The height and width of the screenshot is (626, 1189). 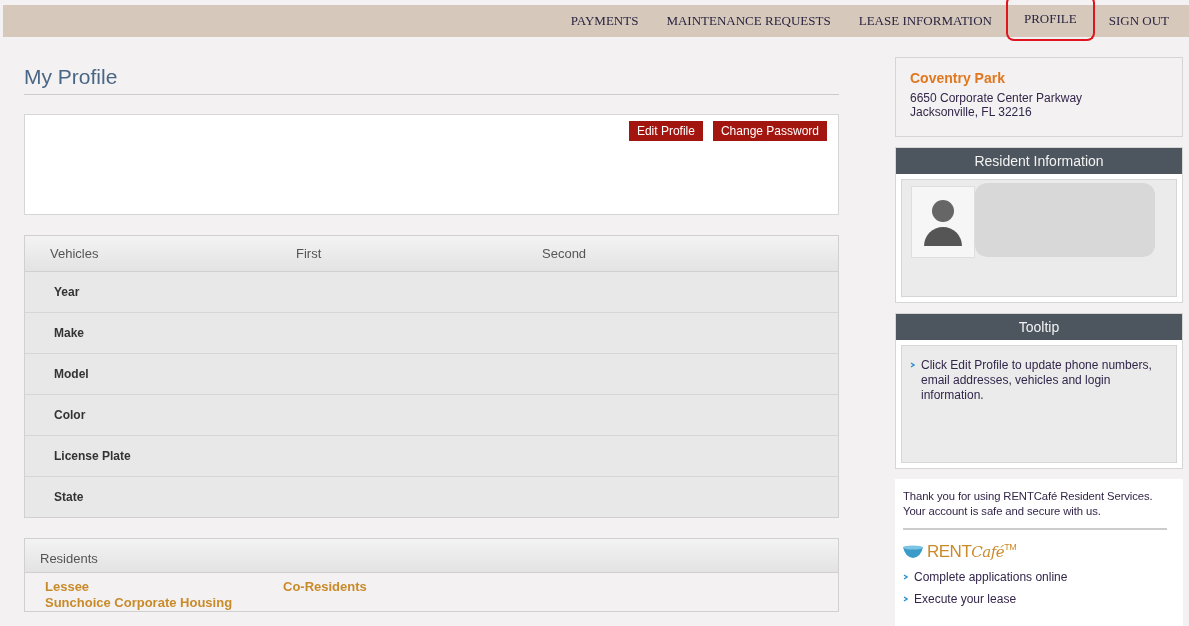 I want to click on cup-icon, so click(x=914, y=552).